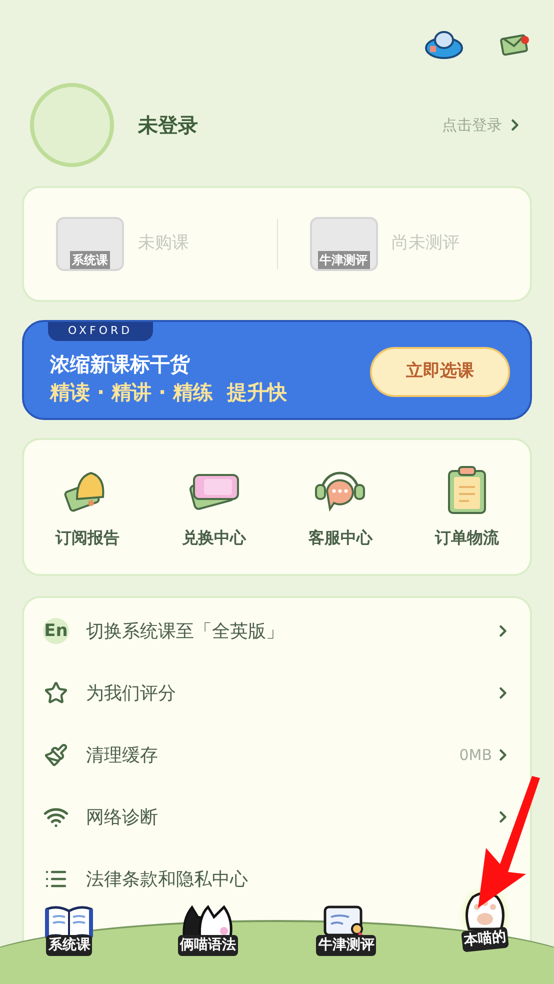 This screenshot has height=984, width=554. What do you see at coordinates (90, 260) in the screenshot?
I see `badge-label: 系统课` at bounding box center [90, 260].